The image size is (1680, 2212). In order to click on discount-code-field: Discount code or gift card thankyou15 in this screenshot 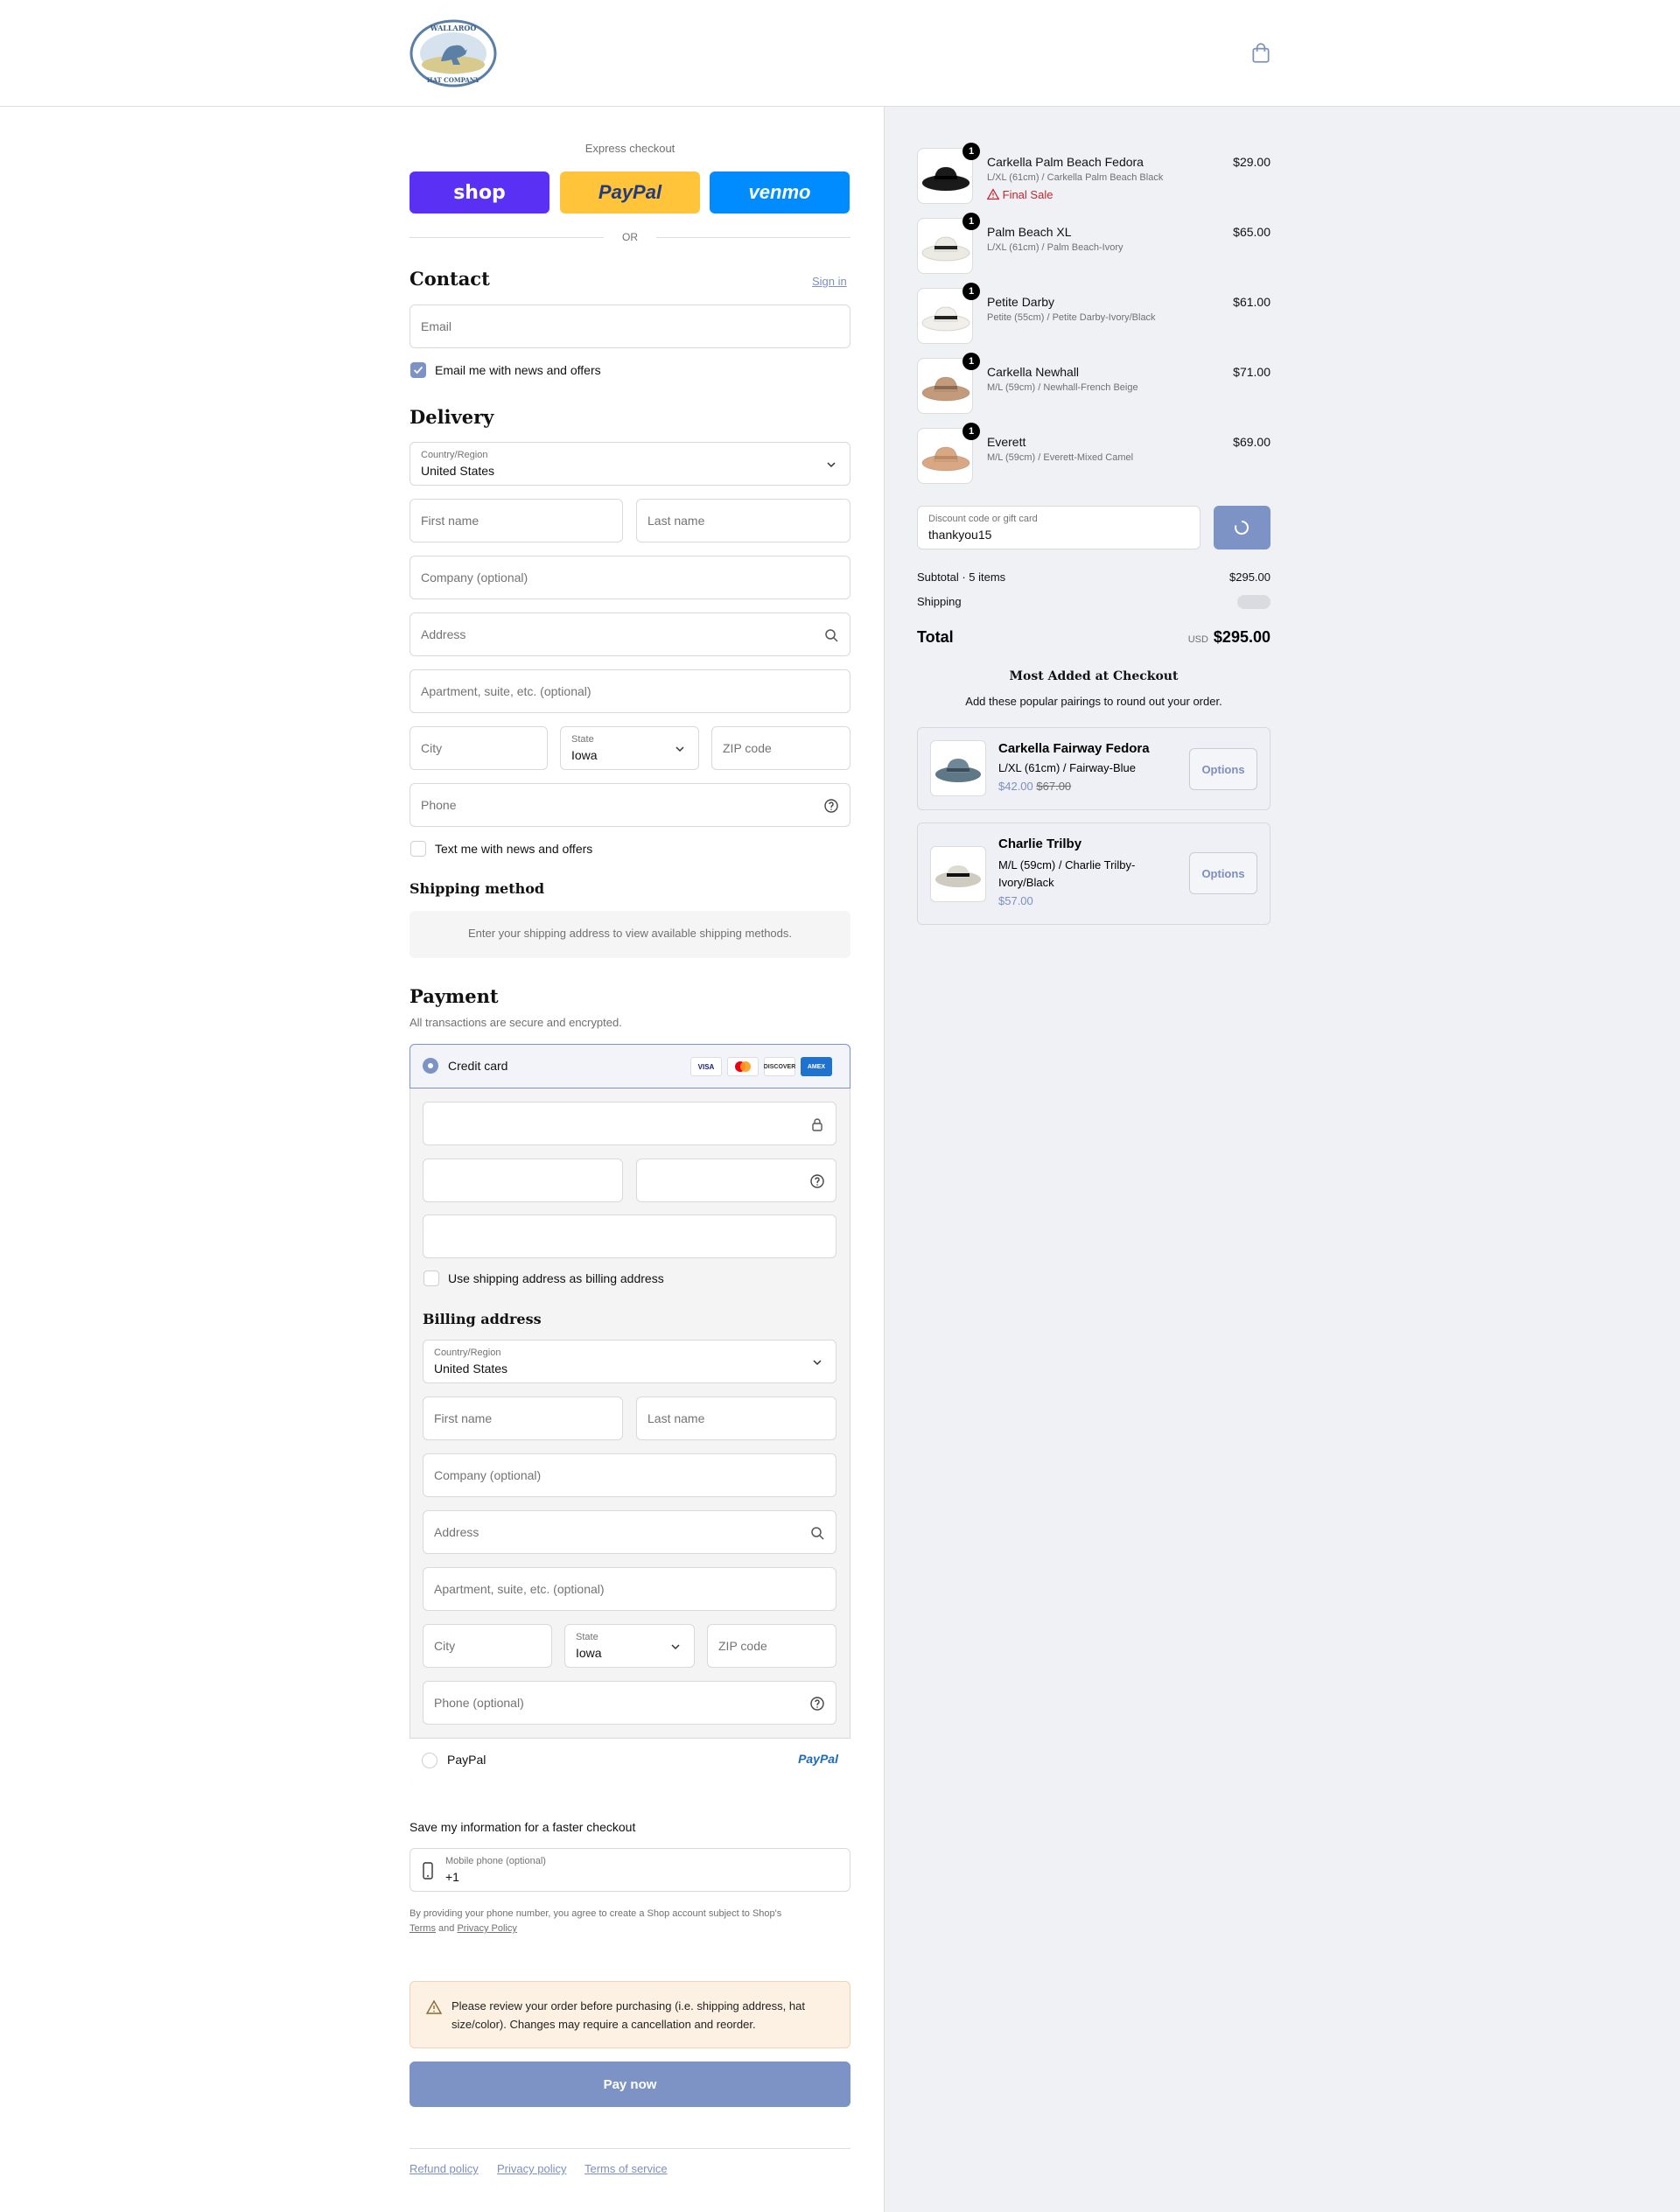, I will do `click(1058, 528)`.